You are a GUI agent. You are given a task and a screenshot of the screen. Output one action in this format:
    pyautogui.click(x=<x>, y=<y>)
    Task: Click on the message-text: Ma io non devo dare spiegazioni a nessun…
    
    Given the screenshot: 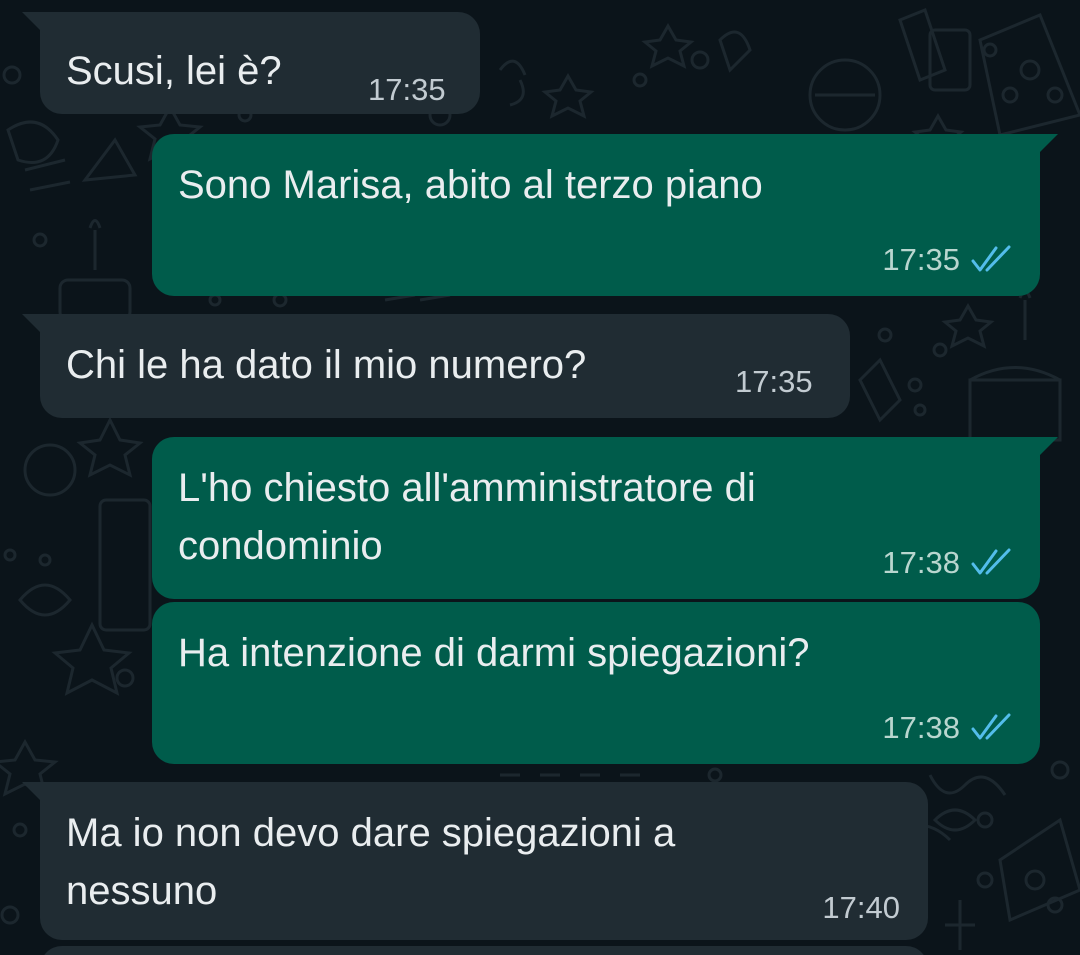 What is the action you would take?
    pyautogui.click(x=371, y=862)
    